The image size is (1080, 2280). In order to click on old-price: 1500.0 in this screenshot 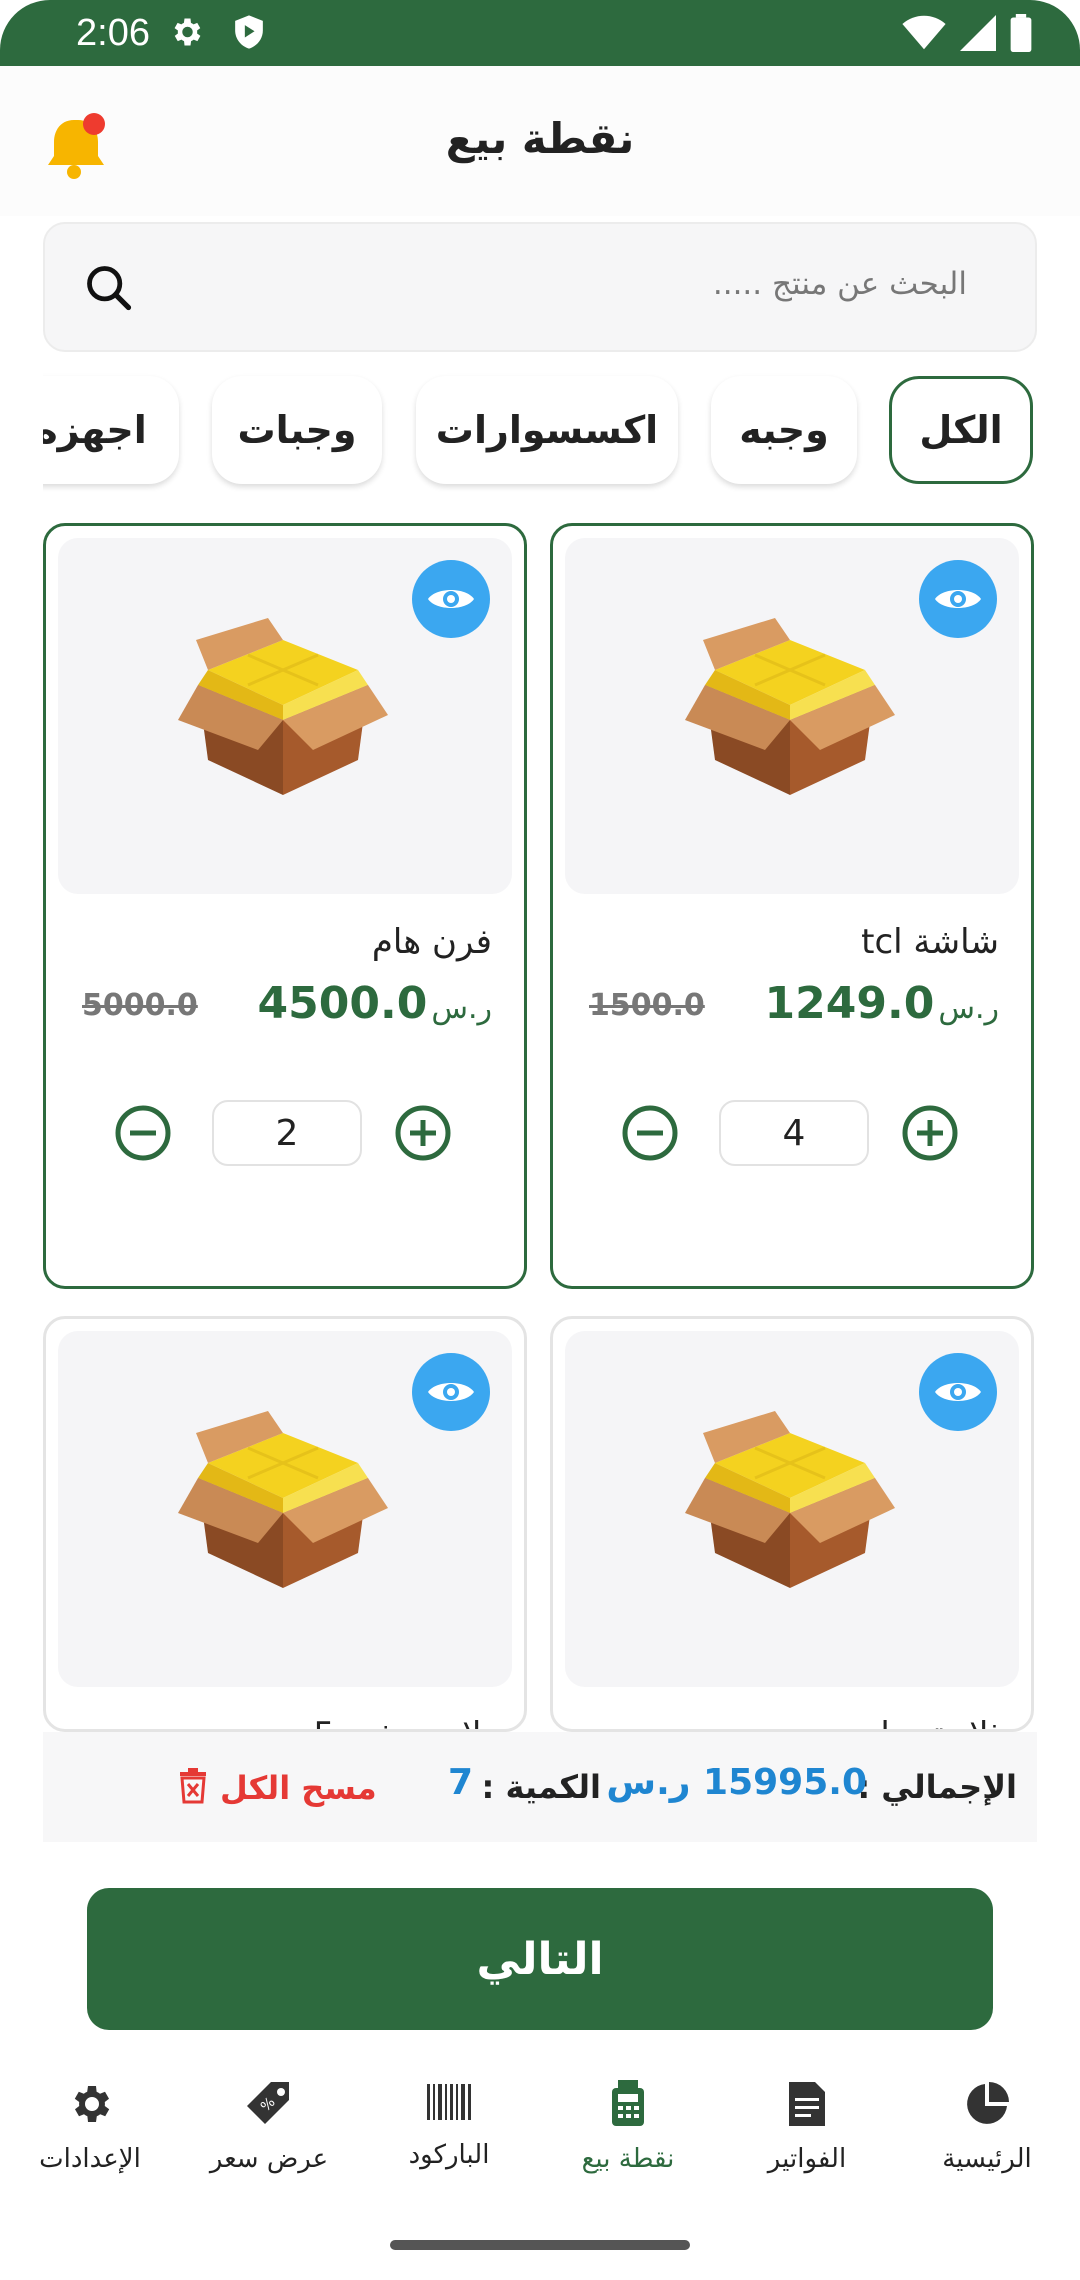, I will do `click(647, 1005)`.